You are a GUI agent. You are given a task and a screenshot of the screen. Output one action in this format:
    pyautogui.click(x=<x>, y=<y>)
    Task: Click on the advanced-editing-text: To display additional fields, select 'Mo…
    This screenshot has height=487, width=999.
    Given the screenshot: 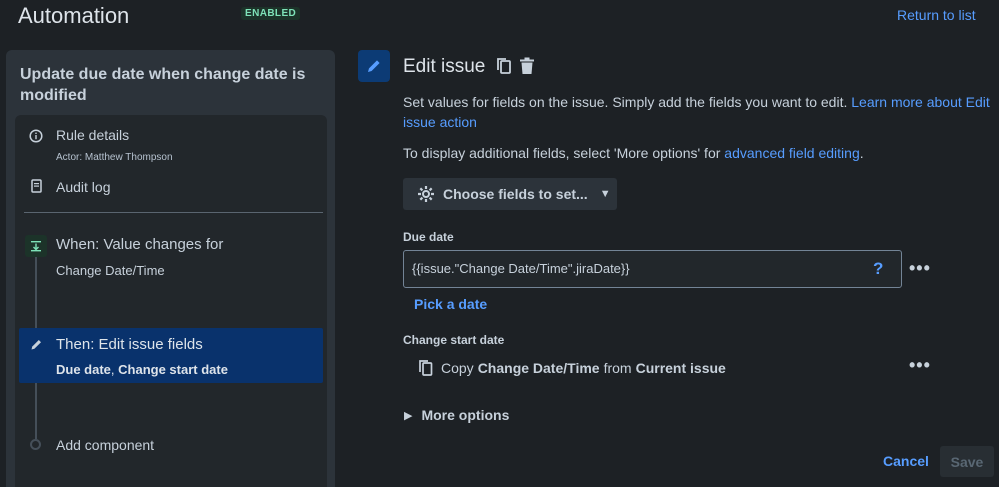 What is the action you would take?
    pyautogui.click(x=564, y=153)
    